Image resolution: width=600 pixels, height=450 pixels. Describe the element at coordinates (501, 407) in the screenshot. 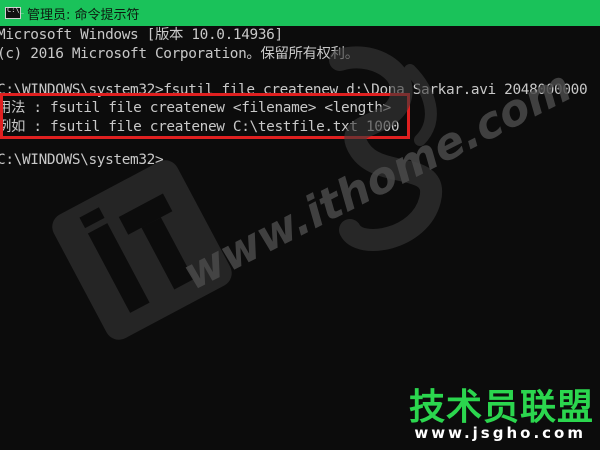

I see `brand-watermark: 技术员联盟` at that location.